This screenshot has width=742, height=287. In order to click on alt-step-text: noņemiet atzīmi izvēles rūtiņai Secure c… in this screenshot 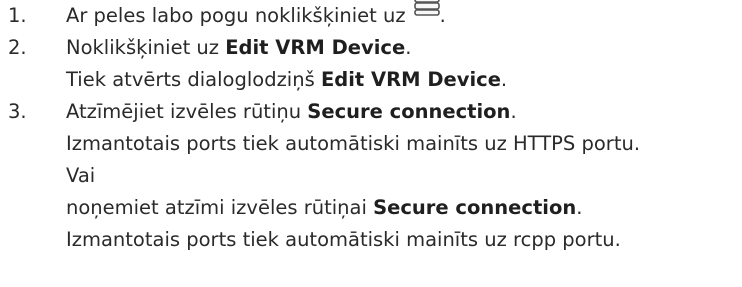, I will do `click(324, 208)`.